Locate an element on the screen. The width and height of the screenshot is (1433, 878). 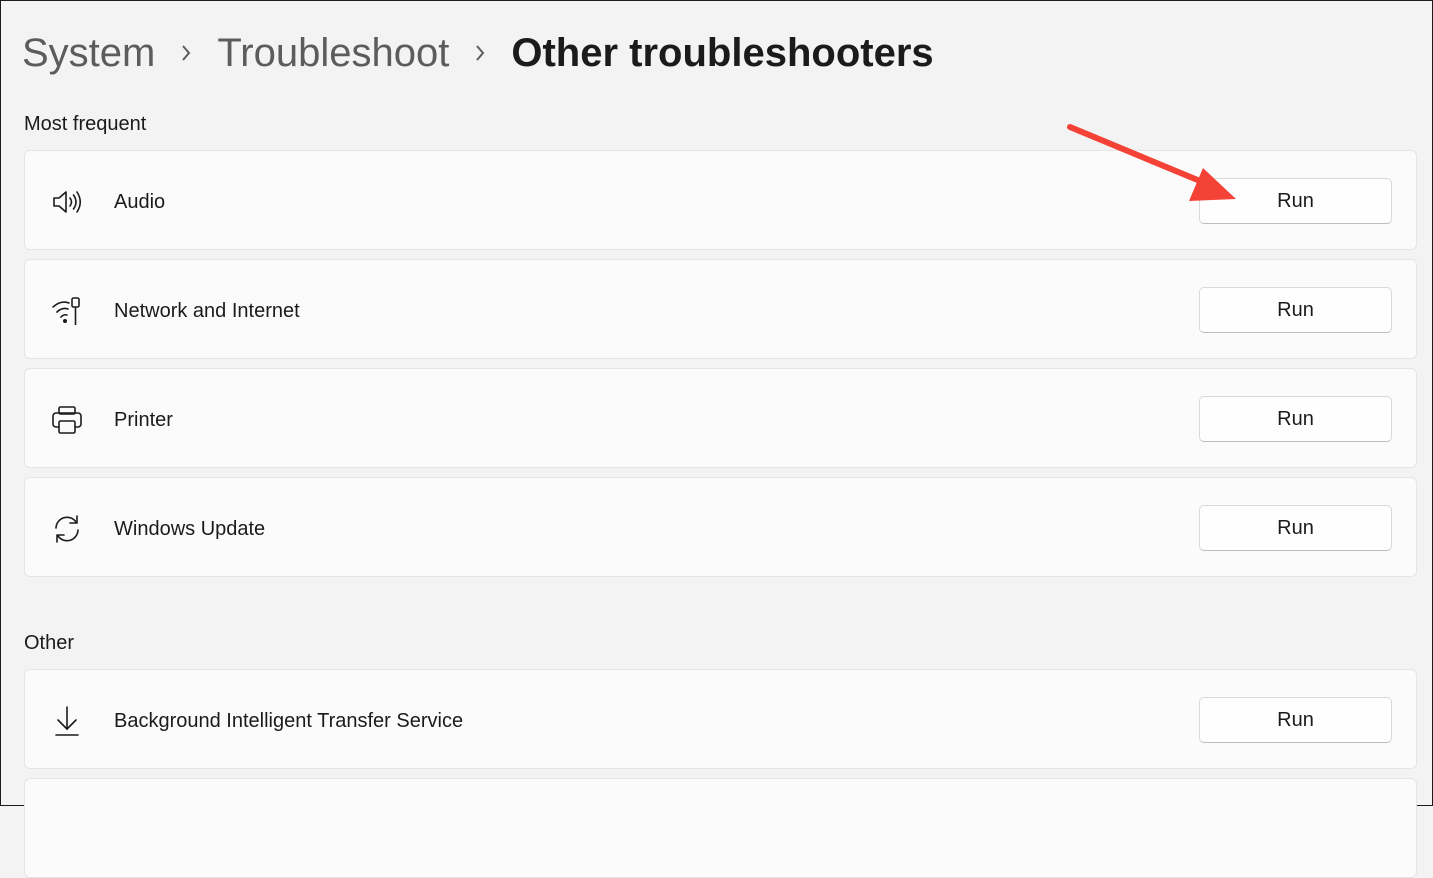
printer-icon is located at coordinates (67, 420).